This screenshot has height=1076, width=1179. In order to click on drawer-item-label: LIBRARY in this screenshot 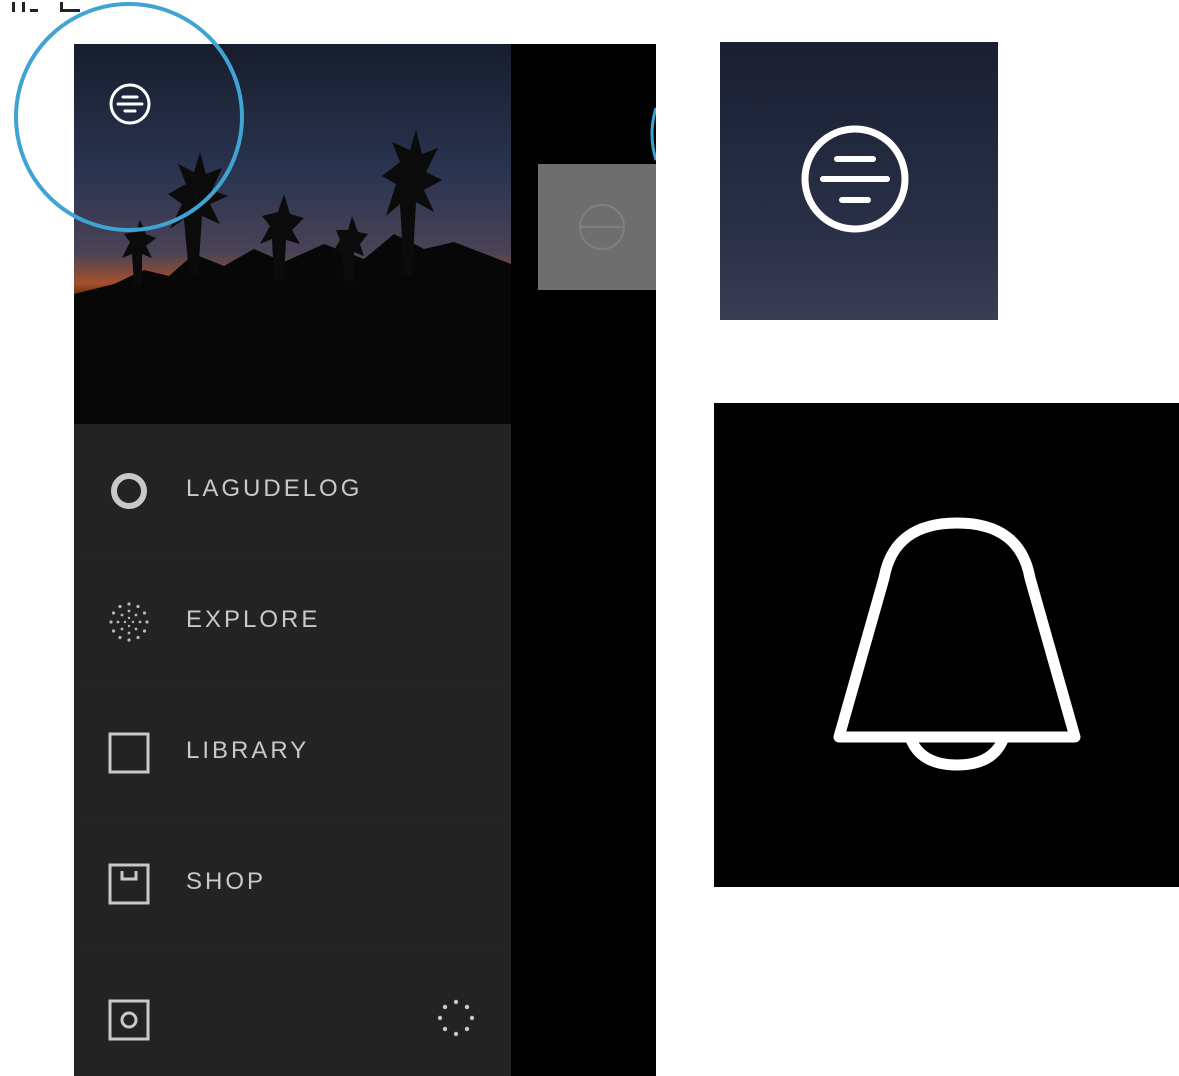, I will do `click(248, 750)`.